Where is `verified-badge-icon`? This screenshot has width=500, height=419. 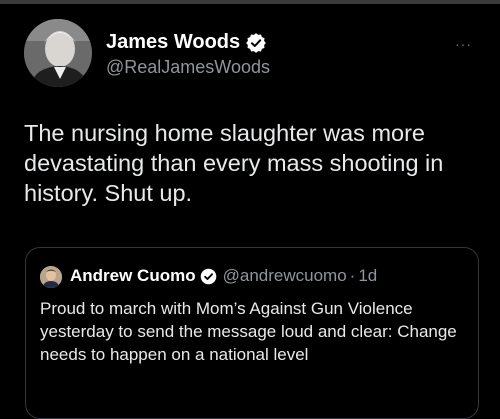 verified-badge-icon is located at coordinates (256, 42).